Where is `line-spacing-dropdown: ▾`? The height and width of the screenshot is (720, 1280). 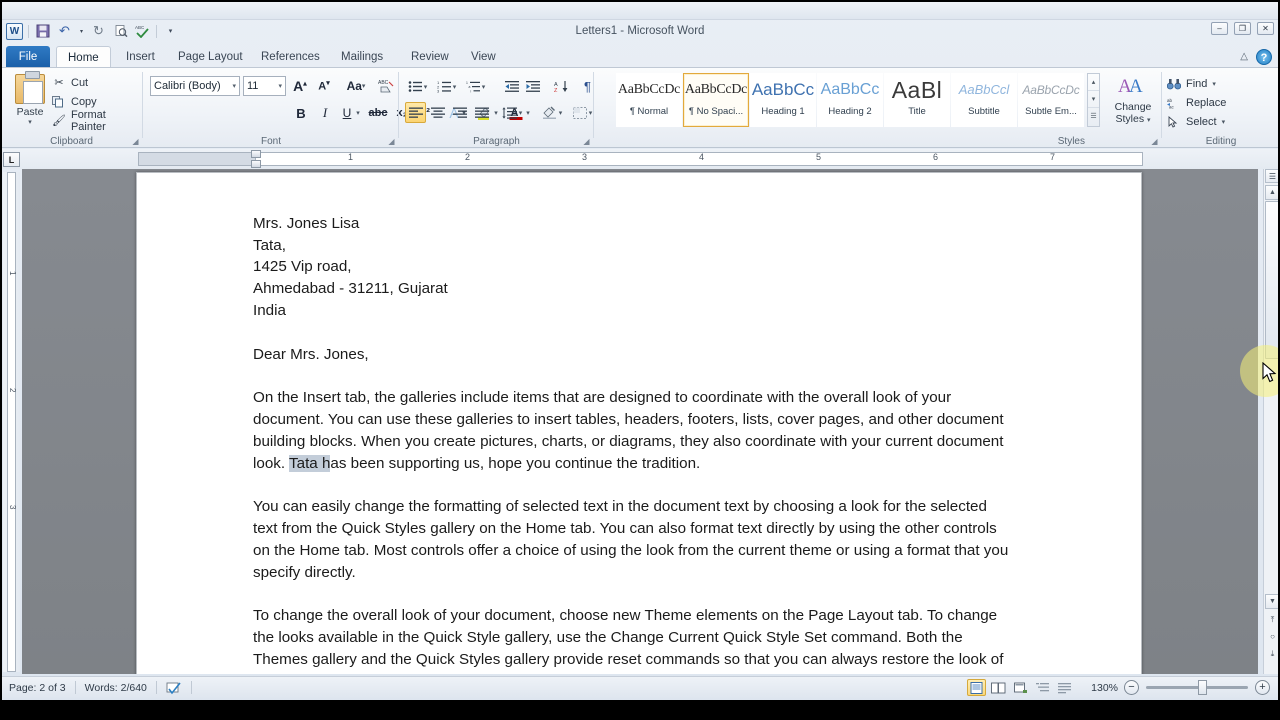
line-spacing-dropdown: ▾ is located at coordinates (520, 112).